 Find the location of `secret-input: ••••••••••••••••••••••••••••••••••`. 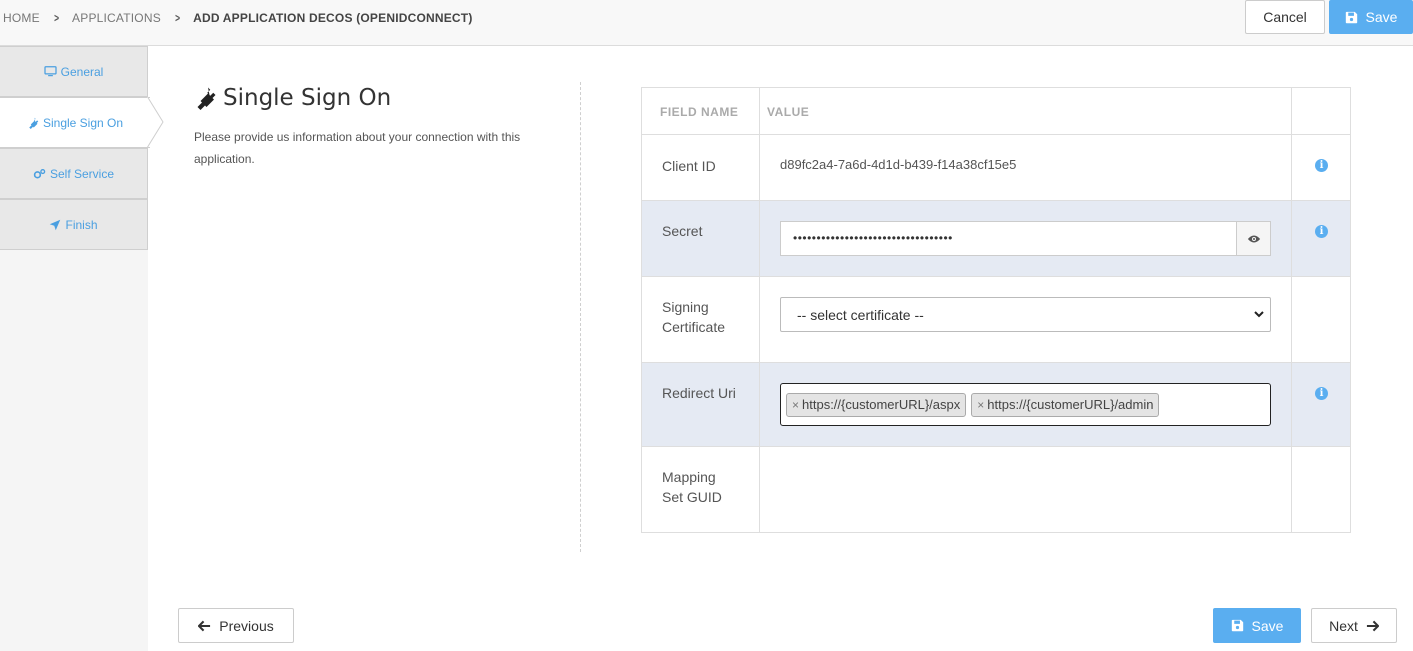

secret-input: •••••••••••••••••••••••••••••••••• is located at coordinates (1008, 238).